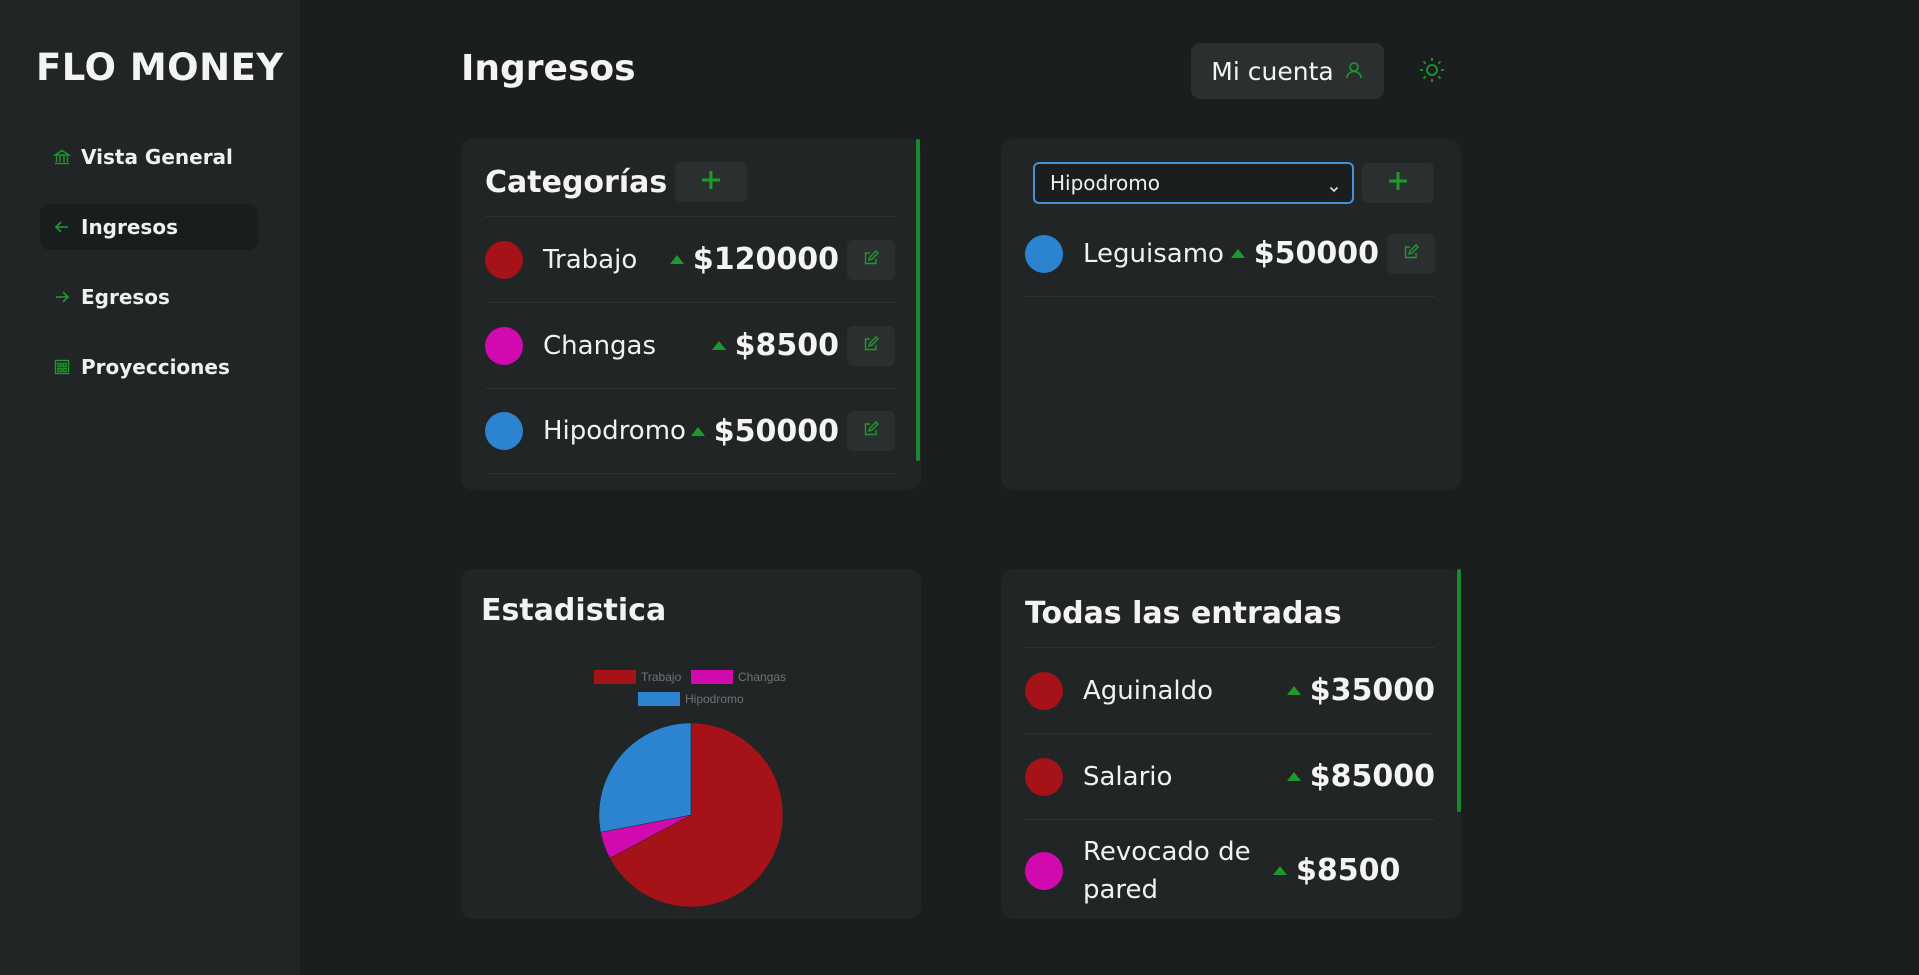 Image resolution: width=1919 pixels, height=975 pixels. I want to click on statistics-card: Estadistica Trabajo Changas Hipodromo, so click(691, 744).